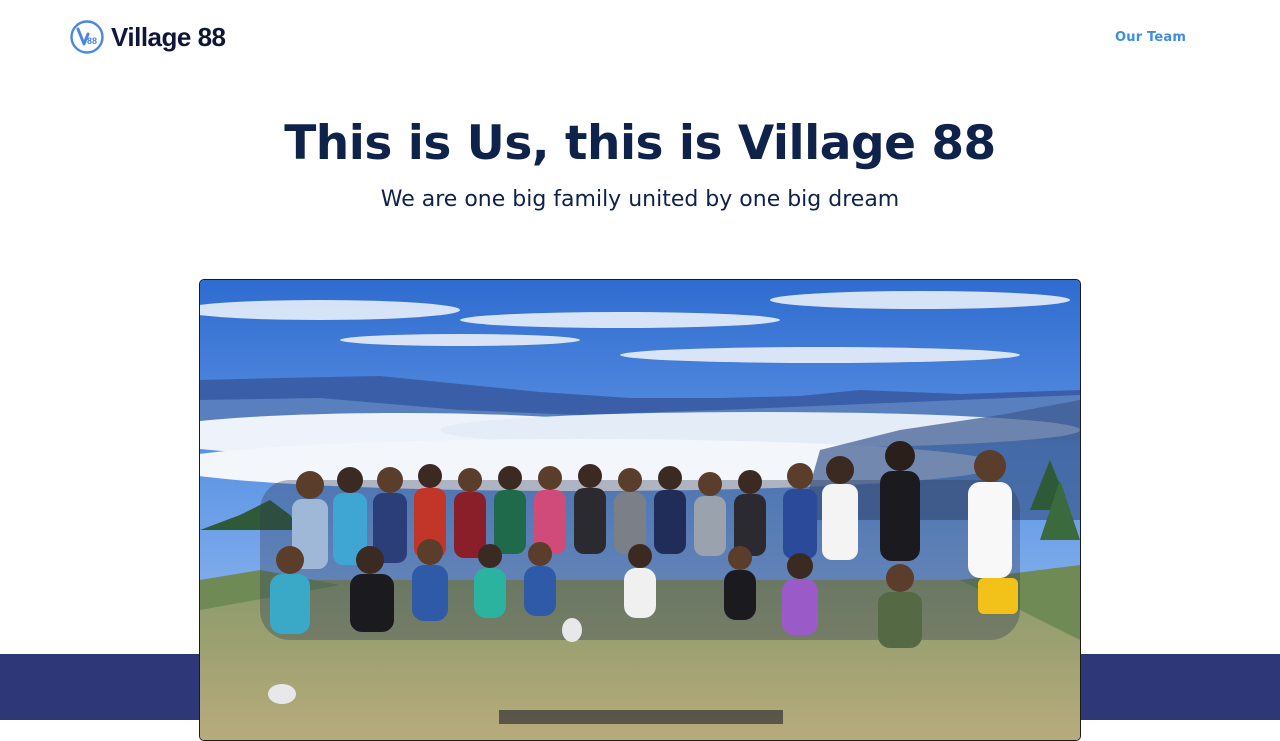 The image size is (1280, 741). I want to click on village88-logo-icon: 88, so click(87, 37).